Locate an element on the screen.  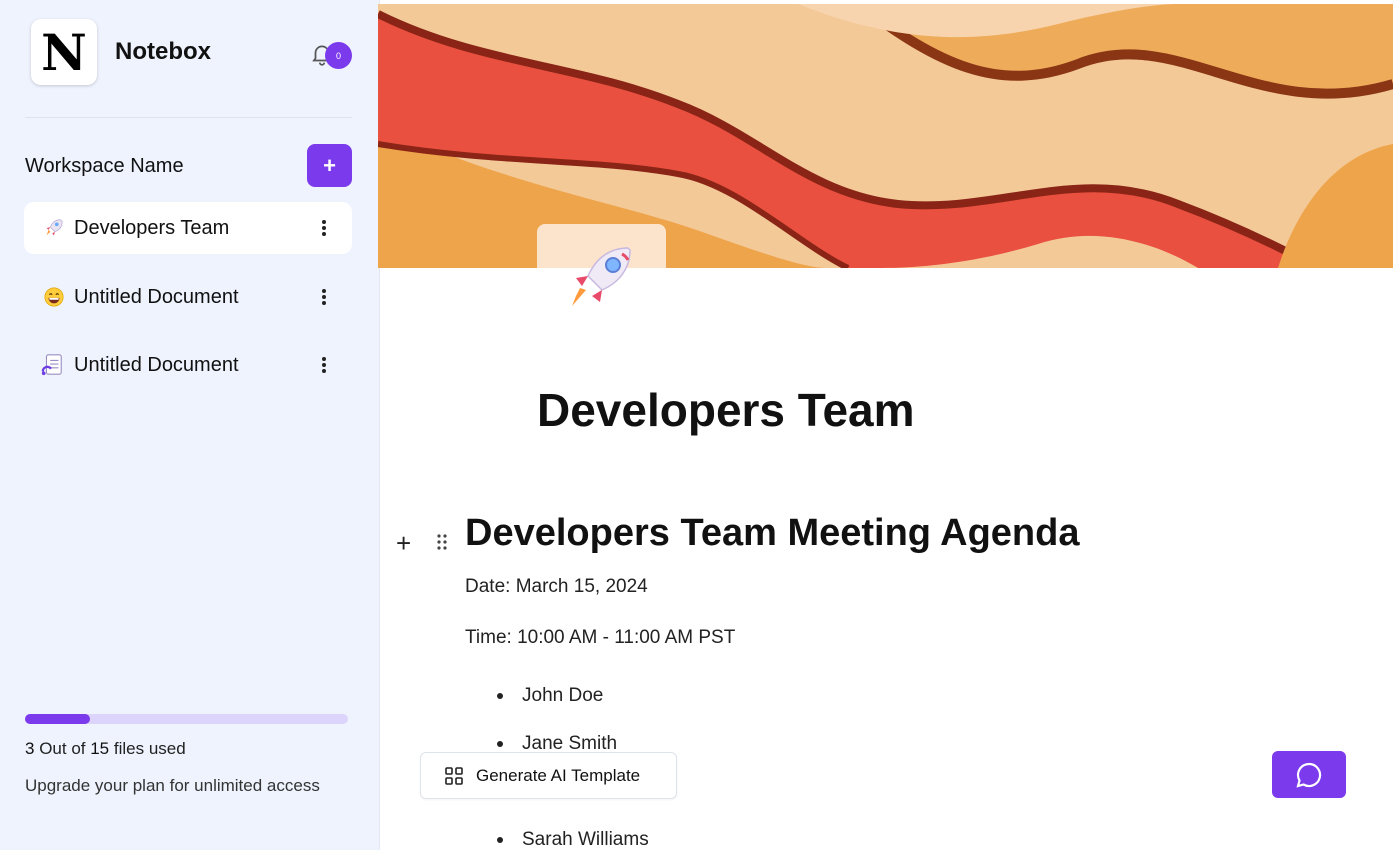
add-block-icon: + is located at coordinates (403, 543).